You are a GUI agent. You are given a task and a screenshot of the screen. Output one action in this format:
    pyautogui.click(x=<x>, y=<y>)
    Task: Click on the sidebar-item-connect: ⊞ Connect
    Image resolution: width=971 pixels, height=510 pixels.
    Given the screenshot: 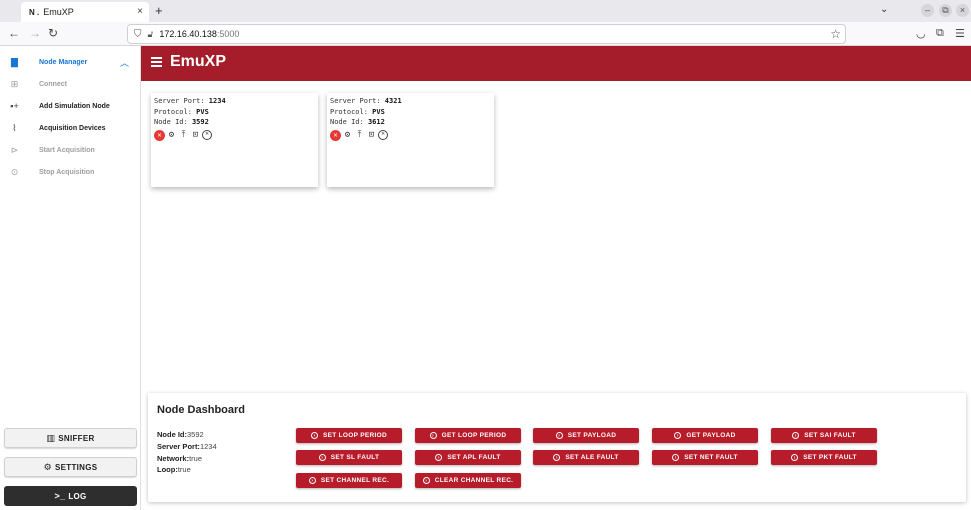 What is the action you would take?
    pyautogui.click(x=70, y=84)
    